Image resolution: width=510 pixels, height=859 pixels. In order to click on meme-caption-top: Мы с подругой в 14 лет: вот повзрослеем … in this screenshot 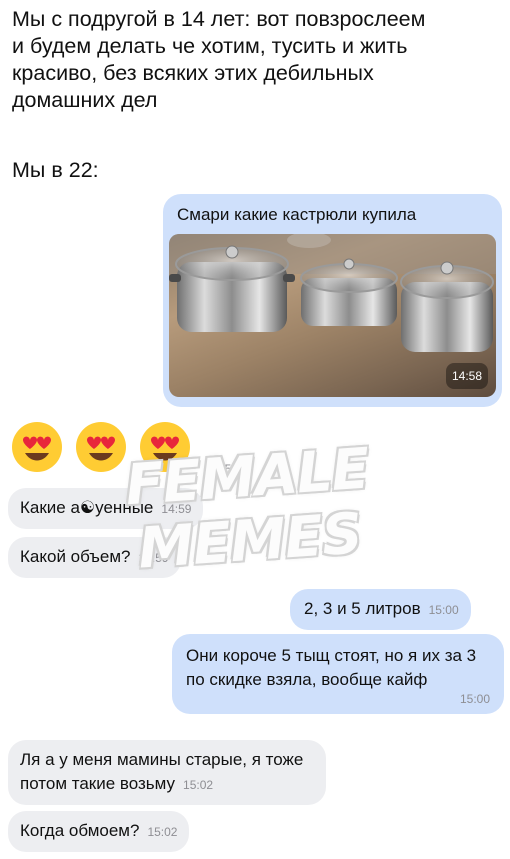, I will do `click(219, 59)`.